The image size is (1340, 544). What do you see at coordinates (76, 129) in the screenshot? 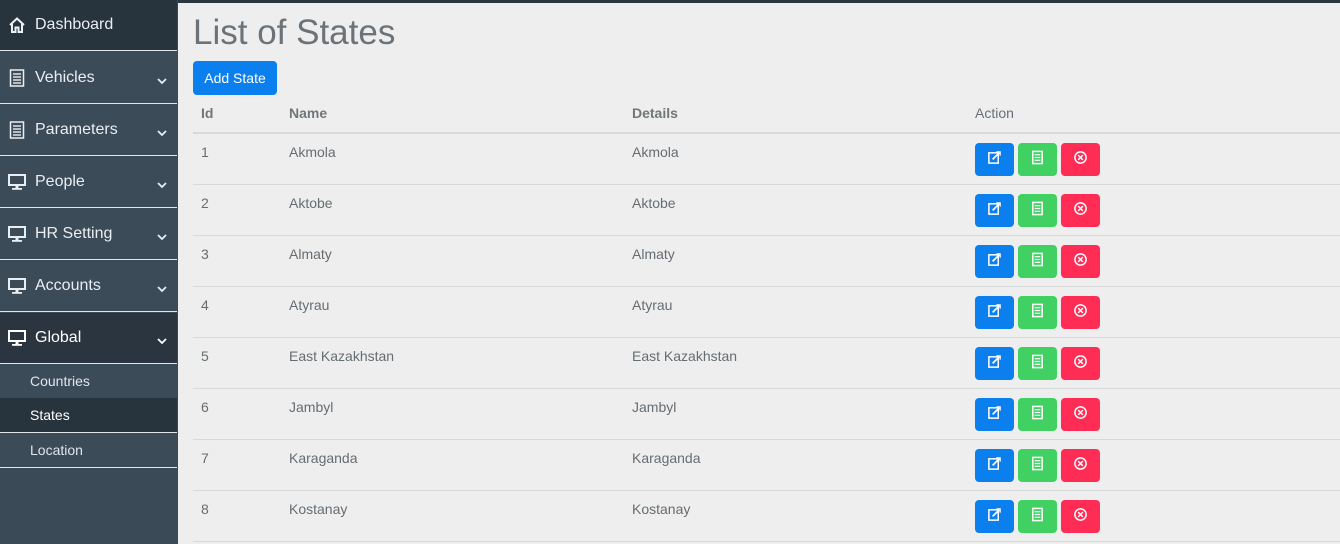
I see `sidebar-item-label: Parameters` at bounding box center [76, 129].